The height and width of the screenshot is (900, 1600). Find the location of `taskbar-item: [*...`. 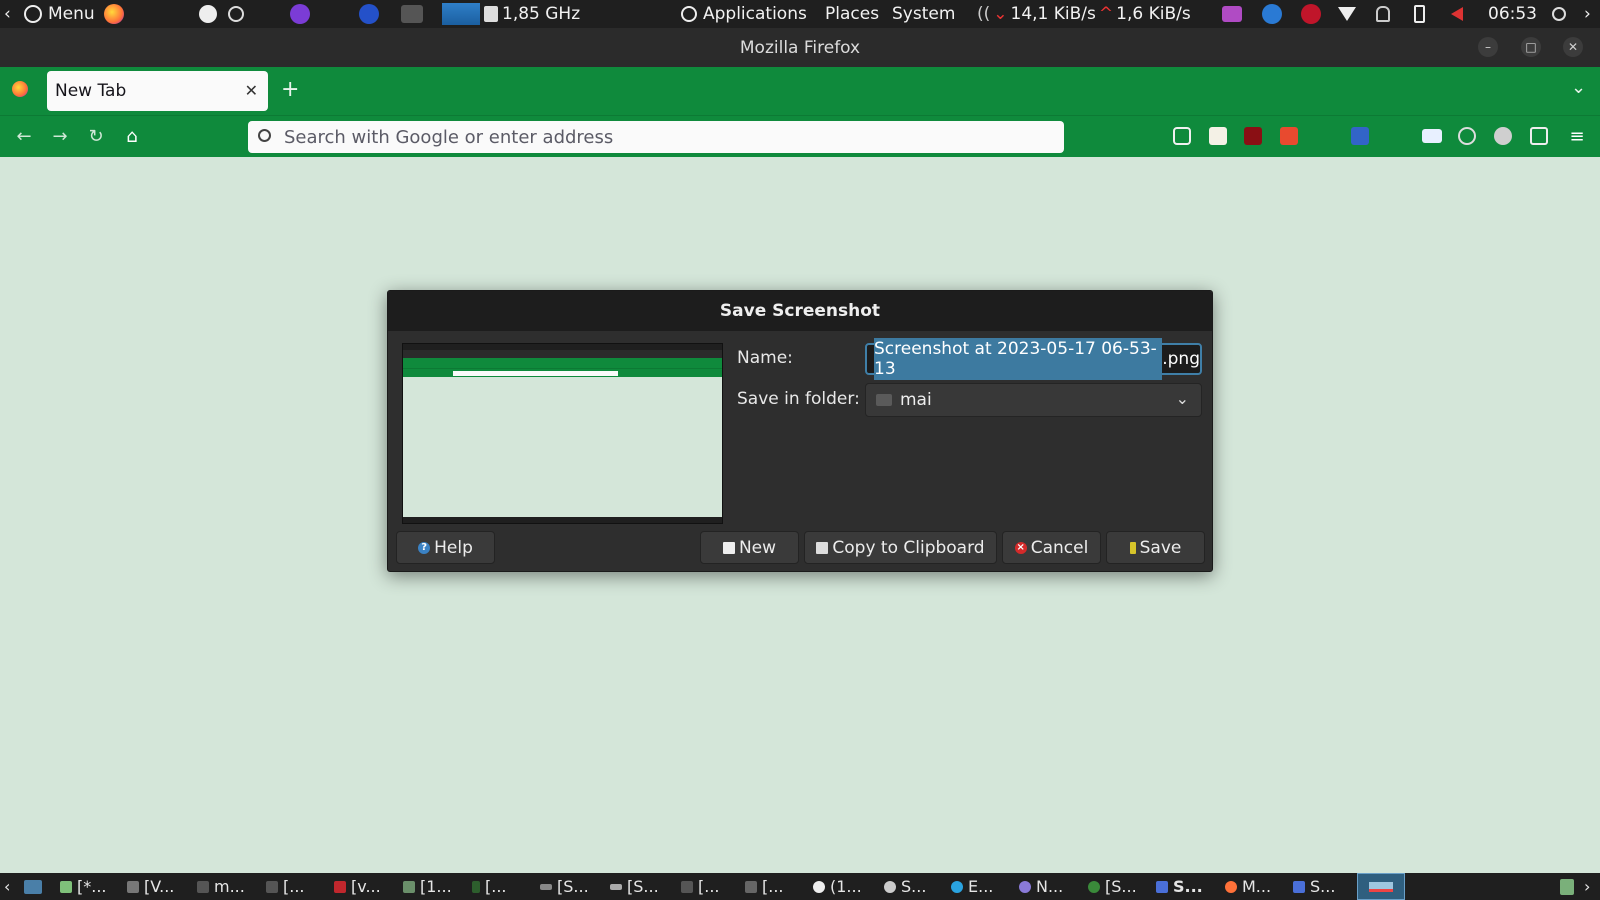

taskbar-item: [*... is located at coordinates (83, 886).